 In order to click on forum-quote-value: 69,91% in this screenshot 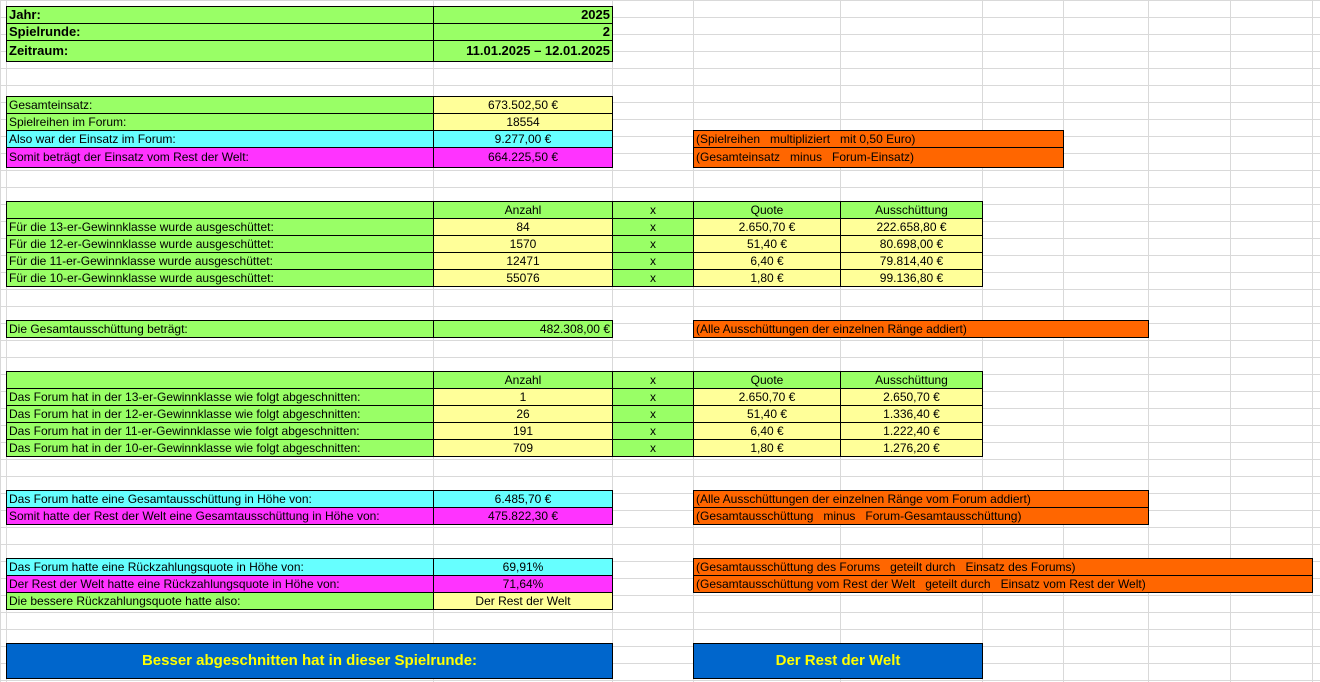, I will do `click(523, 567)`.